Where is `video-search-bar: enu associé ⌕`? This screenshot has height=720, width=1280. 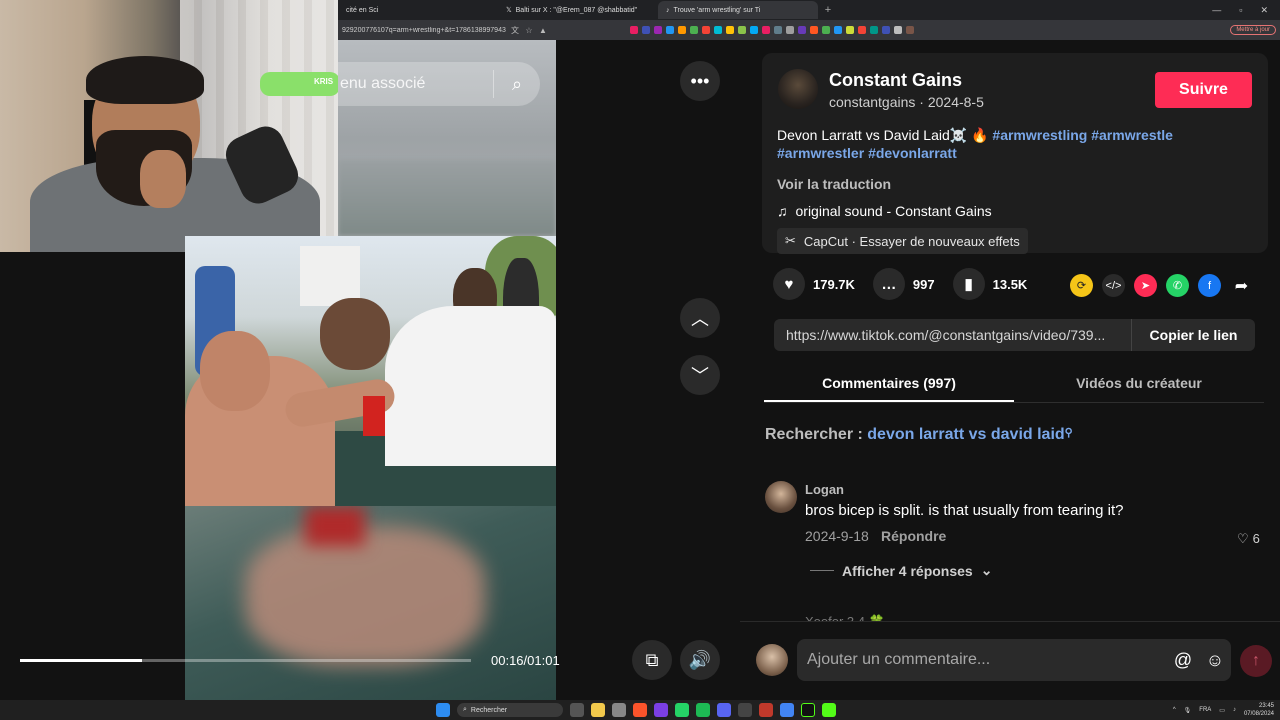 video-search-bar: enu associé ⌕ is located at coordinates (439, 84).